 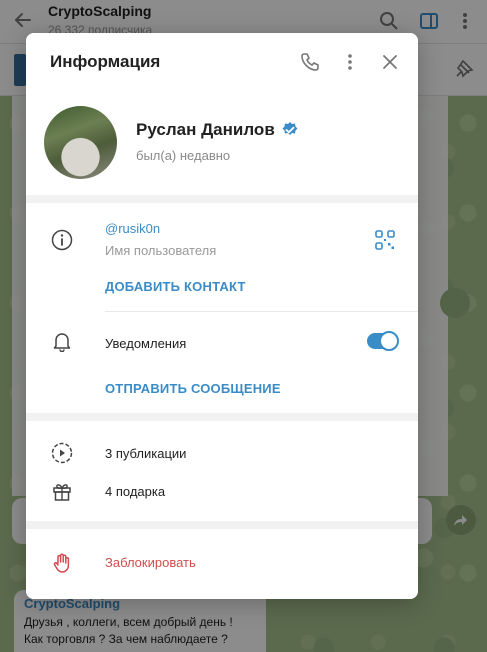 I want to click on publications-link: 3 публикации, so click(x=145, y=453).